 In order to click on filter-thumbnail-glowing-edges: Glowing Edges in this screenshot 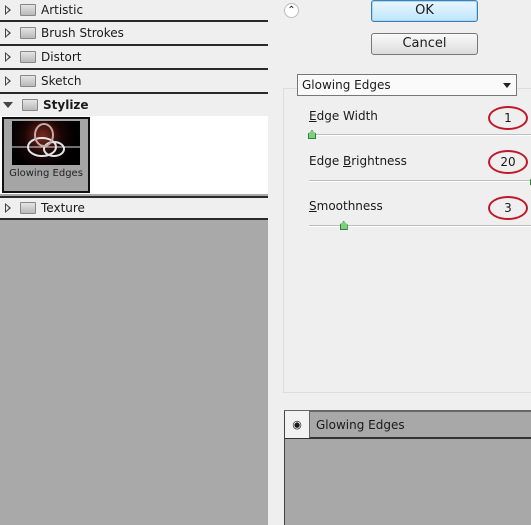, I will do `click(46, 155)`.